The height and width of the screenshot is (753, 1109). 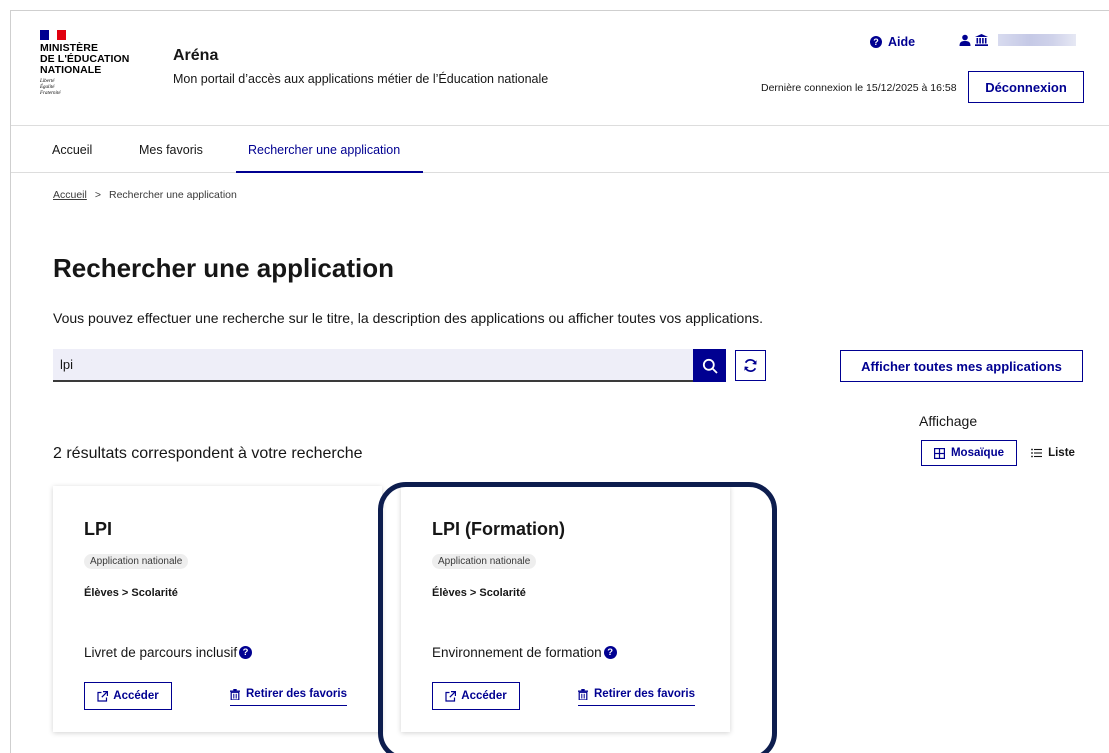 I want to click on mosaic-view-button: Mosaïque, so click(x=969, y=453).